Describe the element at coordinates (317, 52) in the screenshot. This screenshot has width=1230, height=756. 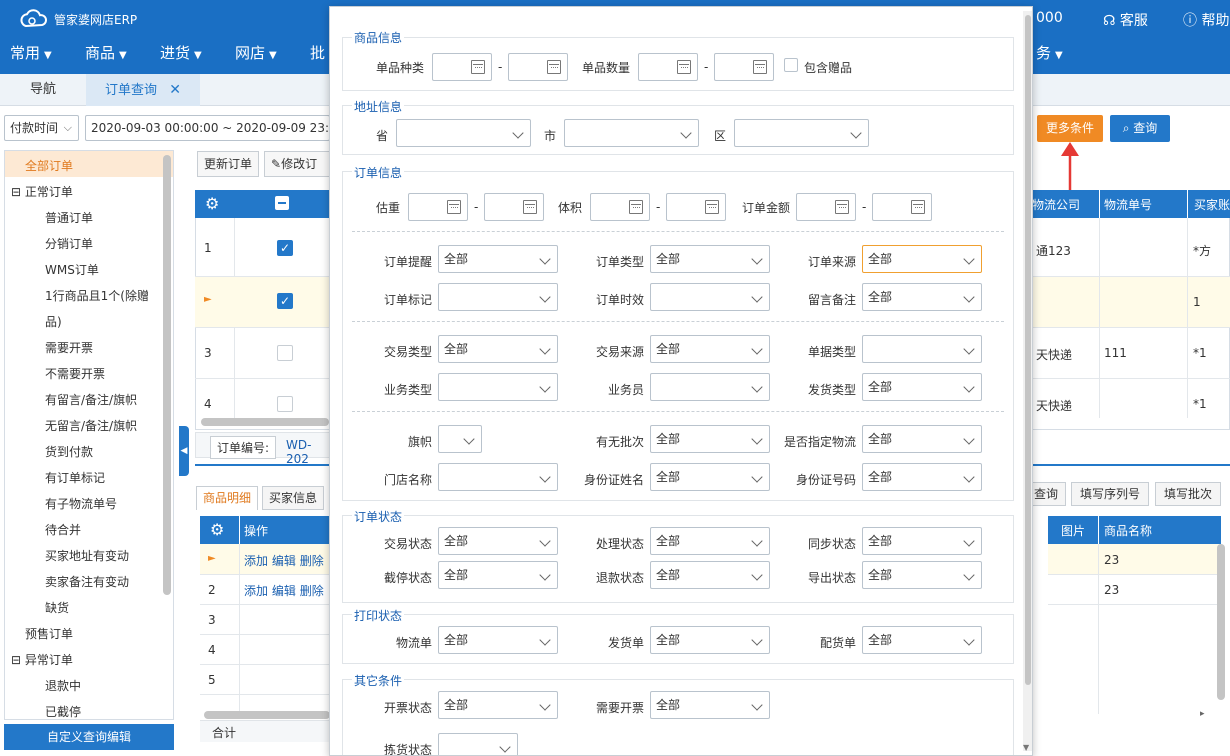
I see `nav-item-wholesale: 批` at that location.